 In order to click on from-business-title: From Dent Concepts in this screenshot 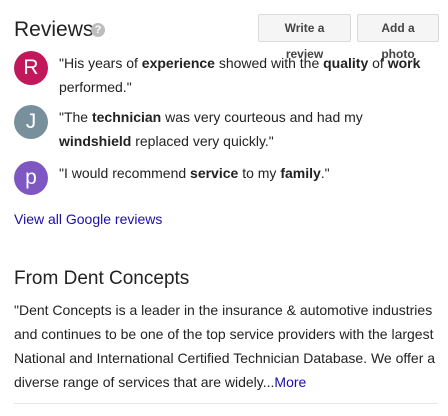, I will do `click(102, 278)`.